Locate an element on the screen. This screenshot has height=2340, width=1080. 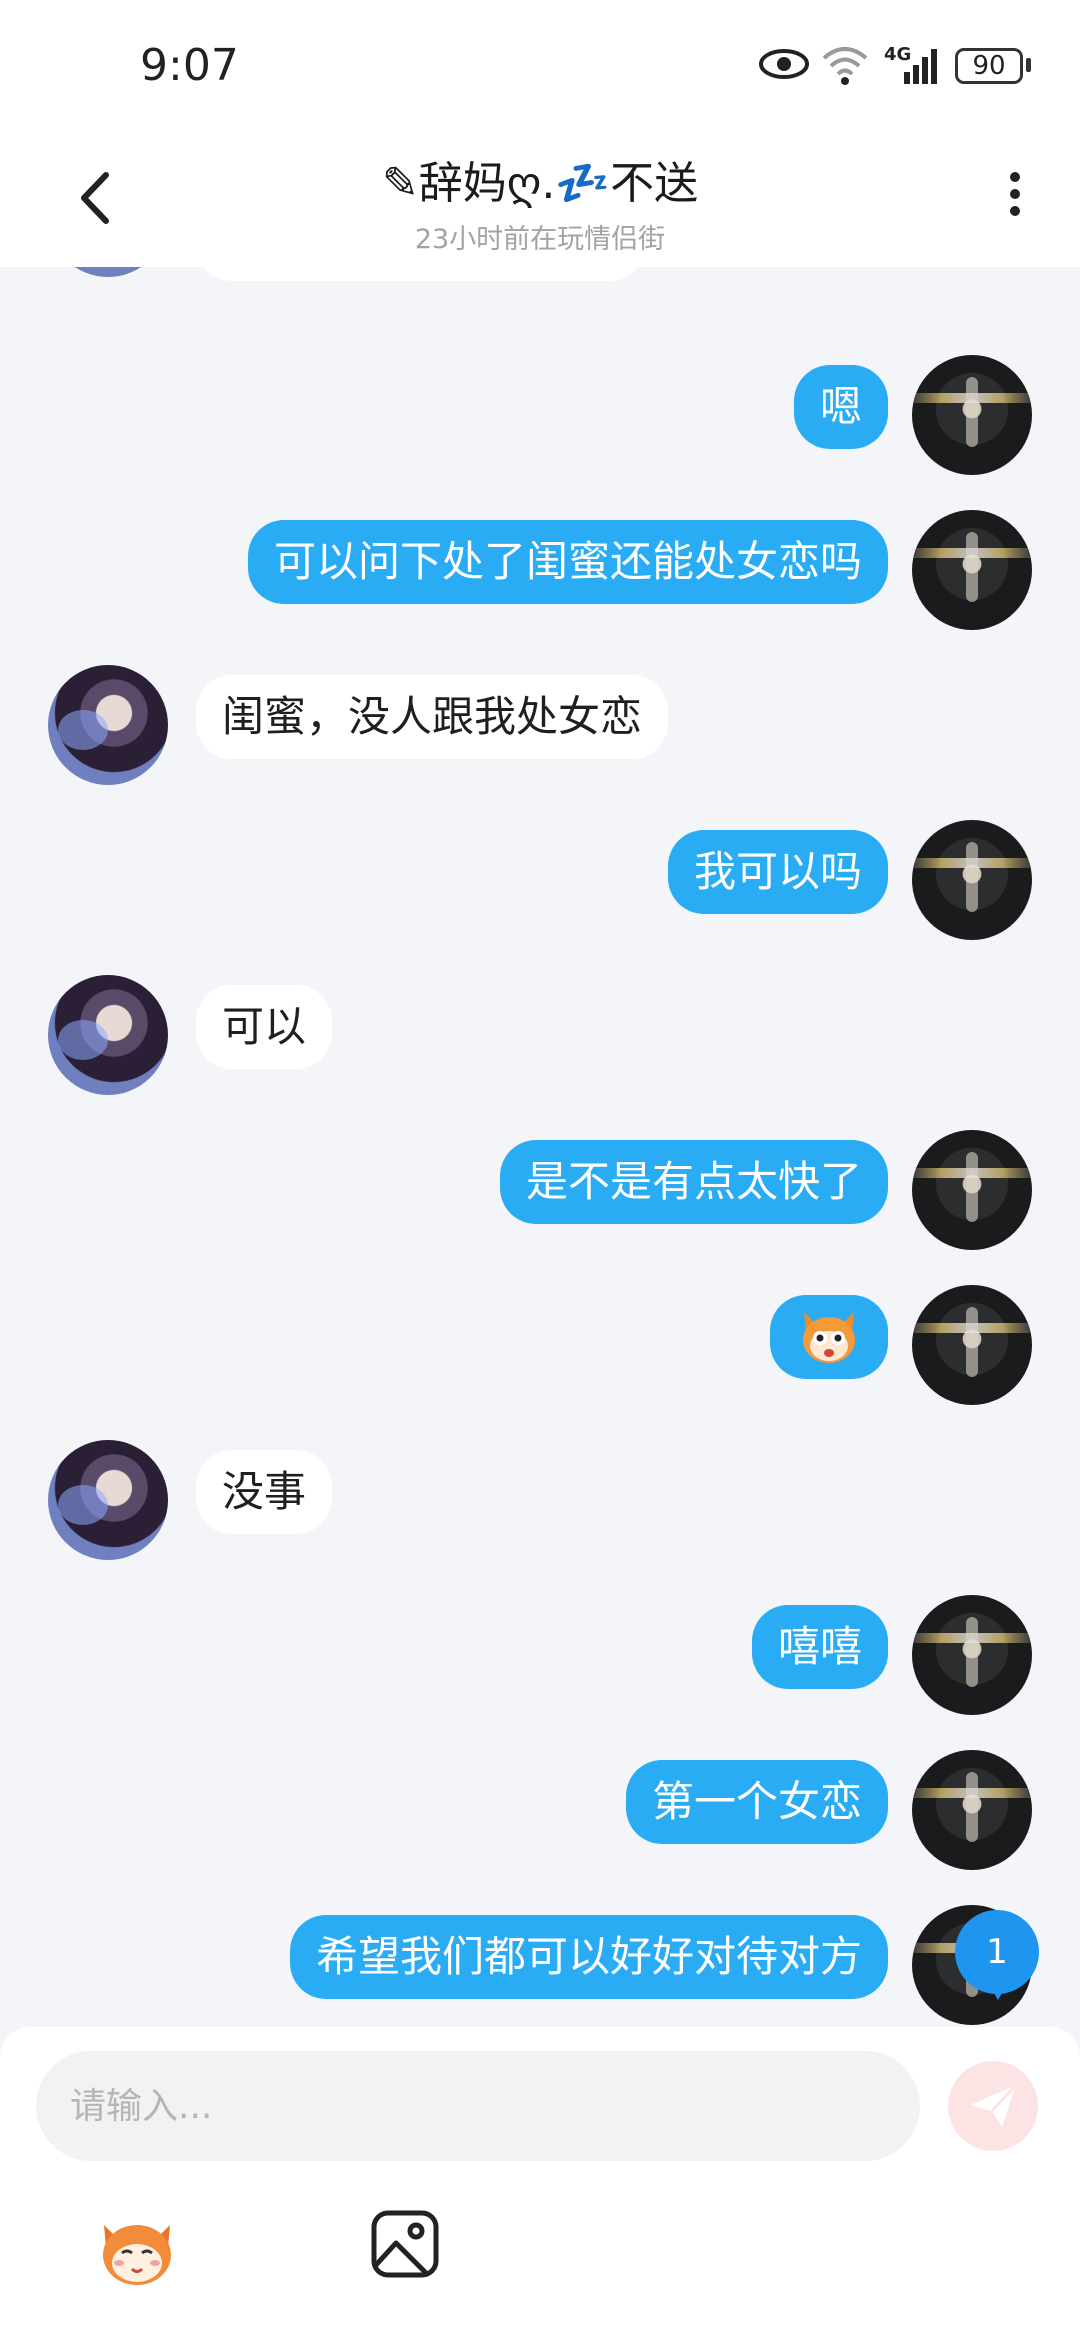
message-bubble: 可以问下处了闺蜜还能处女恋吗 is located at coordinates (567, 562).